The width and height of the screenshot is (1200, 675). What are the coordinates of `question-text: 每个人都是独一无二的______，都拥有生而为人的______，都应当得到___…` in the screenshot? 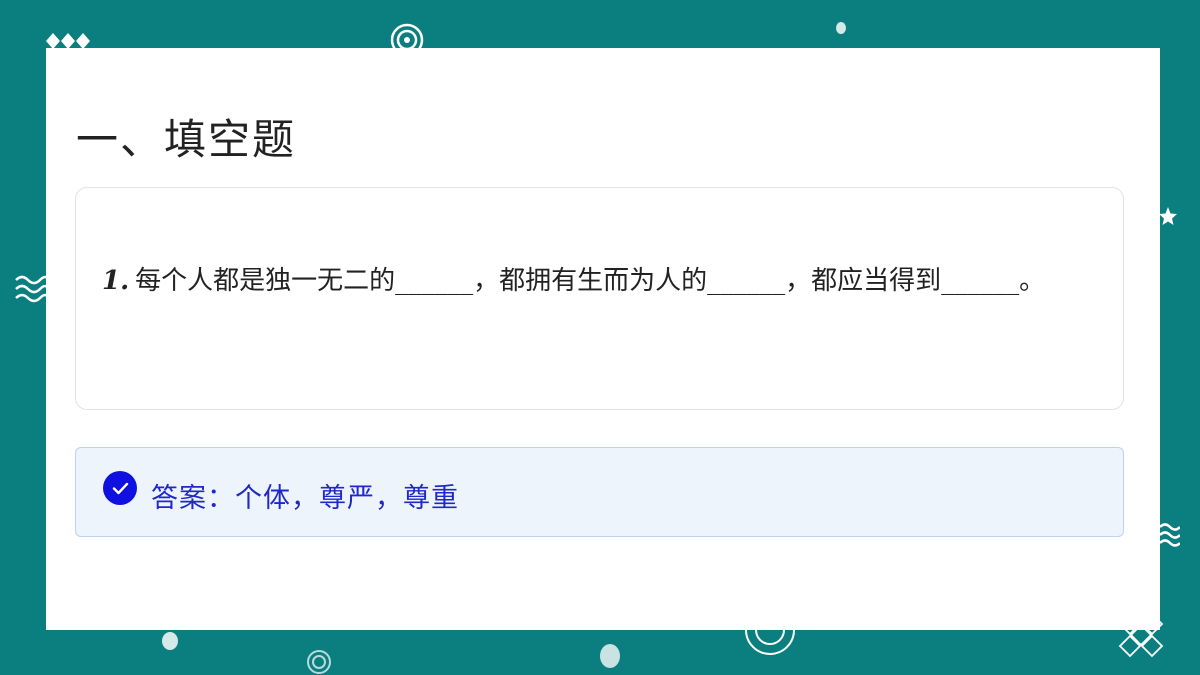 It's located at (590, 281).